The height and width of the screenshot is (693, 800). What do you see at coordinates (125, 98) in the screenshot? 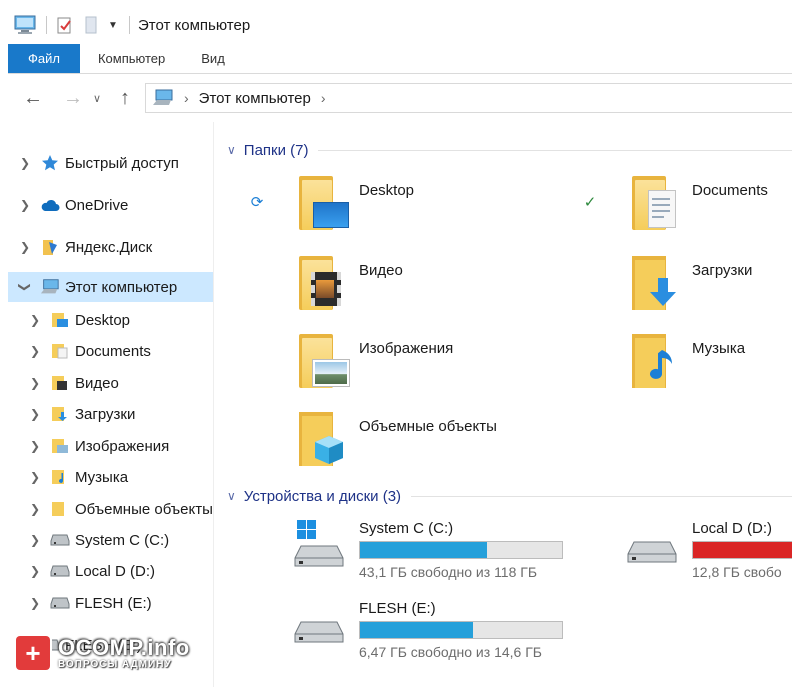
I see `up-button: ↑` at bounding box center [125, 98].